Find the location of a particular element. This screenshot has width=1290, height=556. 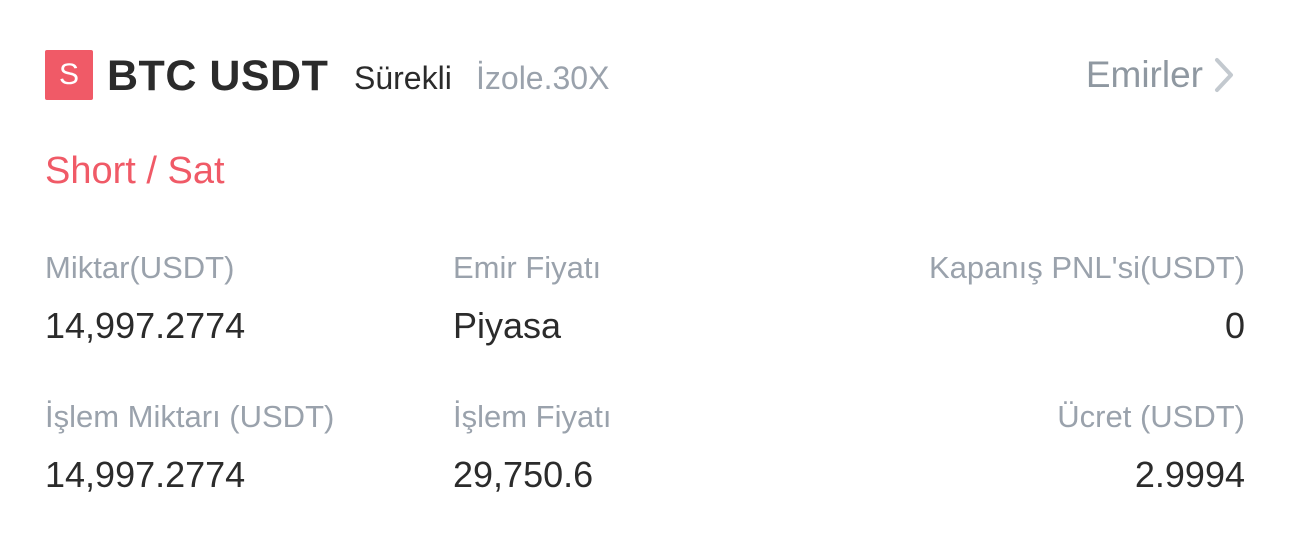

close-pnl-label: Kapanış PNL'si(USDT) is located at coordinates (1086, 267).